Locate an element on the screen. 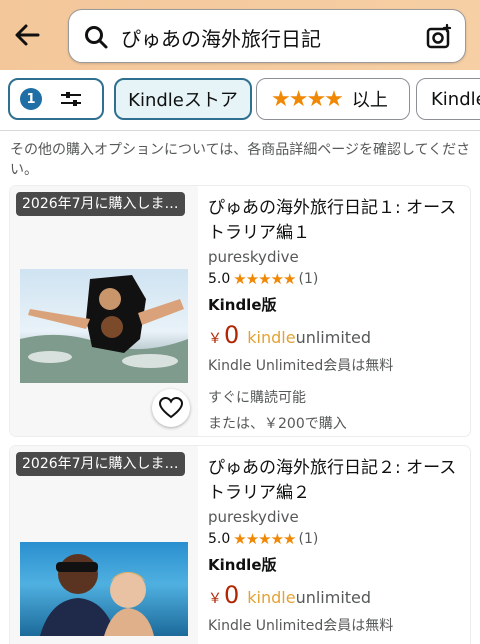 This screenshot has width=480, height=644. heart-icon is located at coordinates (171, 408).